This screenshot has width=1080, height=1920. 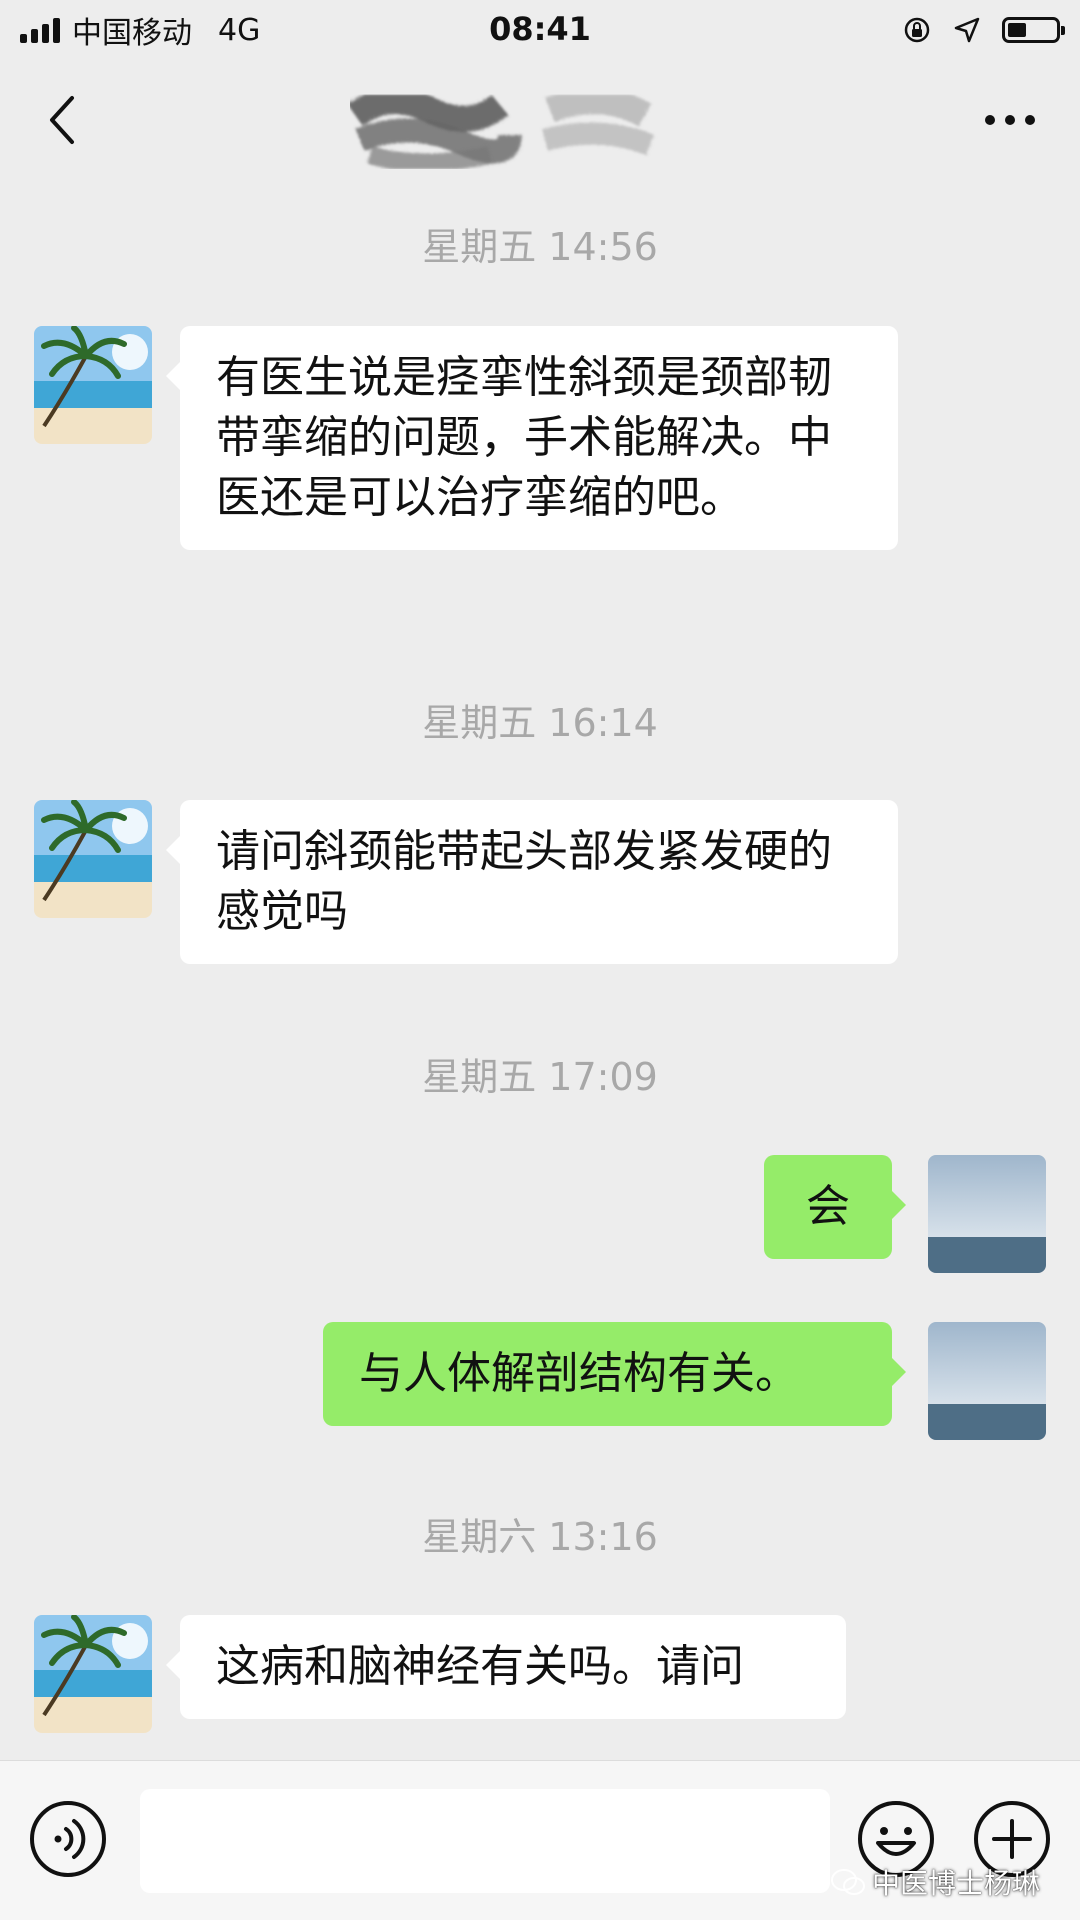 I want to click on watermark-text: 中医博士杨琳, so click(x=956, y=1883).